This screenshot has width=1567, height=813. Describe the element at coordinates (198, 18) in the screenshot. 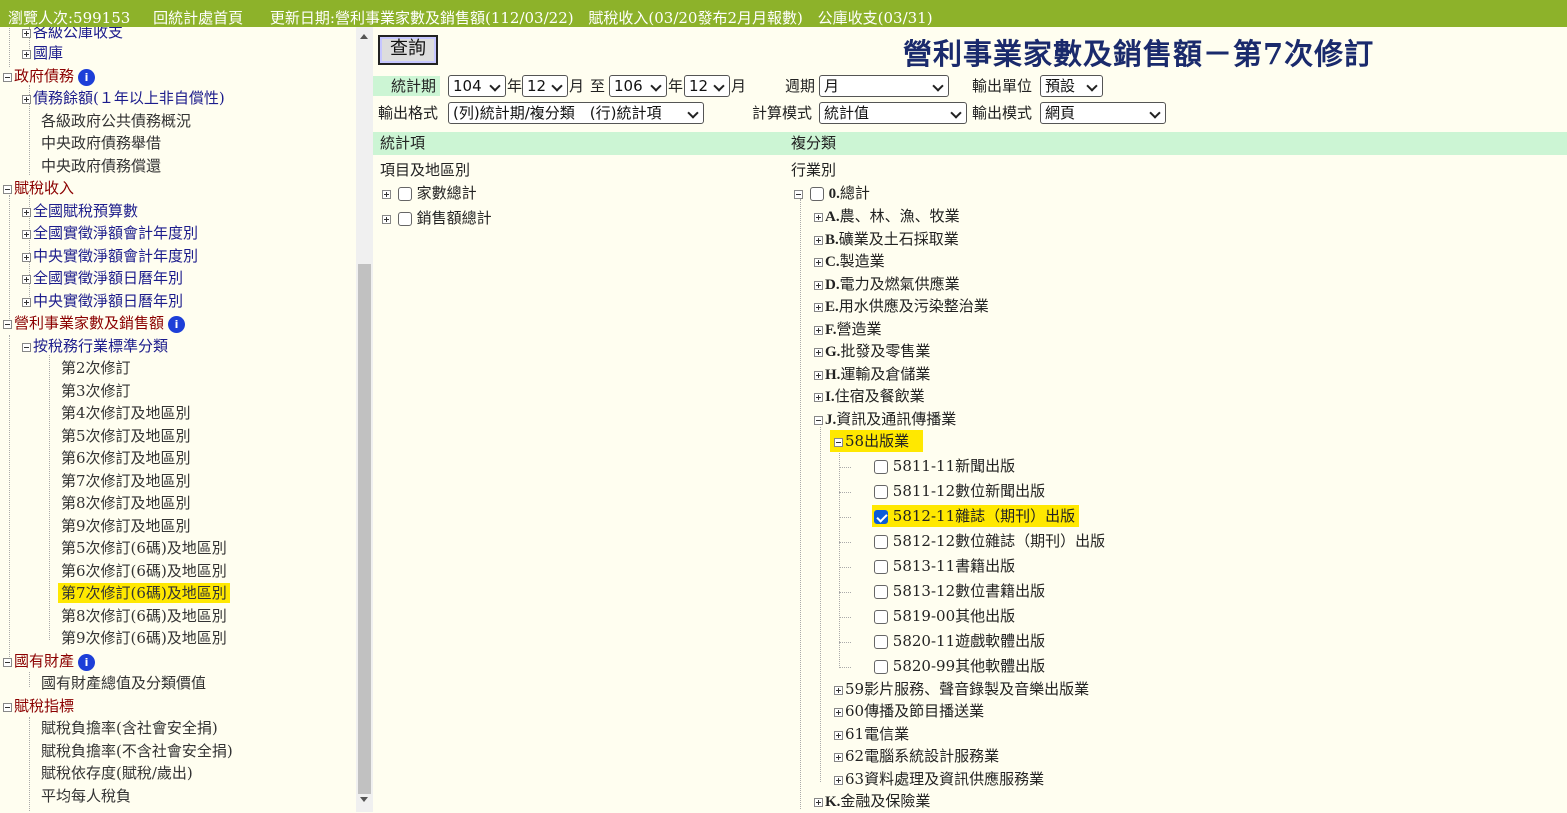

I see `home-link: 回統計處首頁` at that location.